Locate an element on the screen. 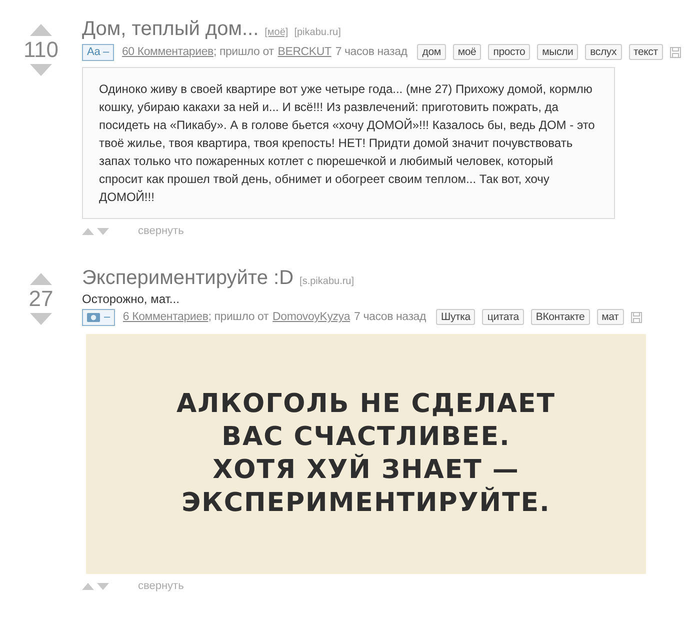 This screenshot has width=700, height=621. tag: моё is located at coordinates (467, 52).